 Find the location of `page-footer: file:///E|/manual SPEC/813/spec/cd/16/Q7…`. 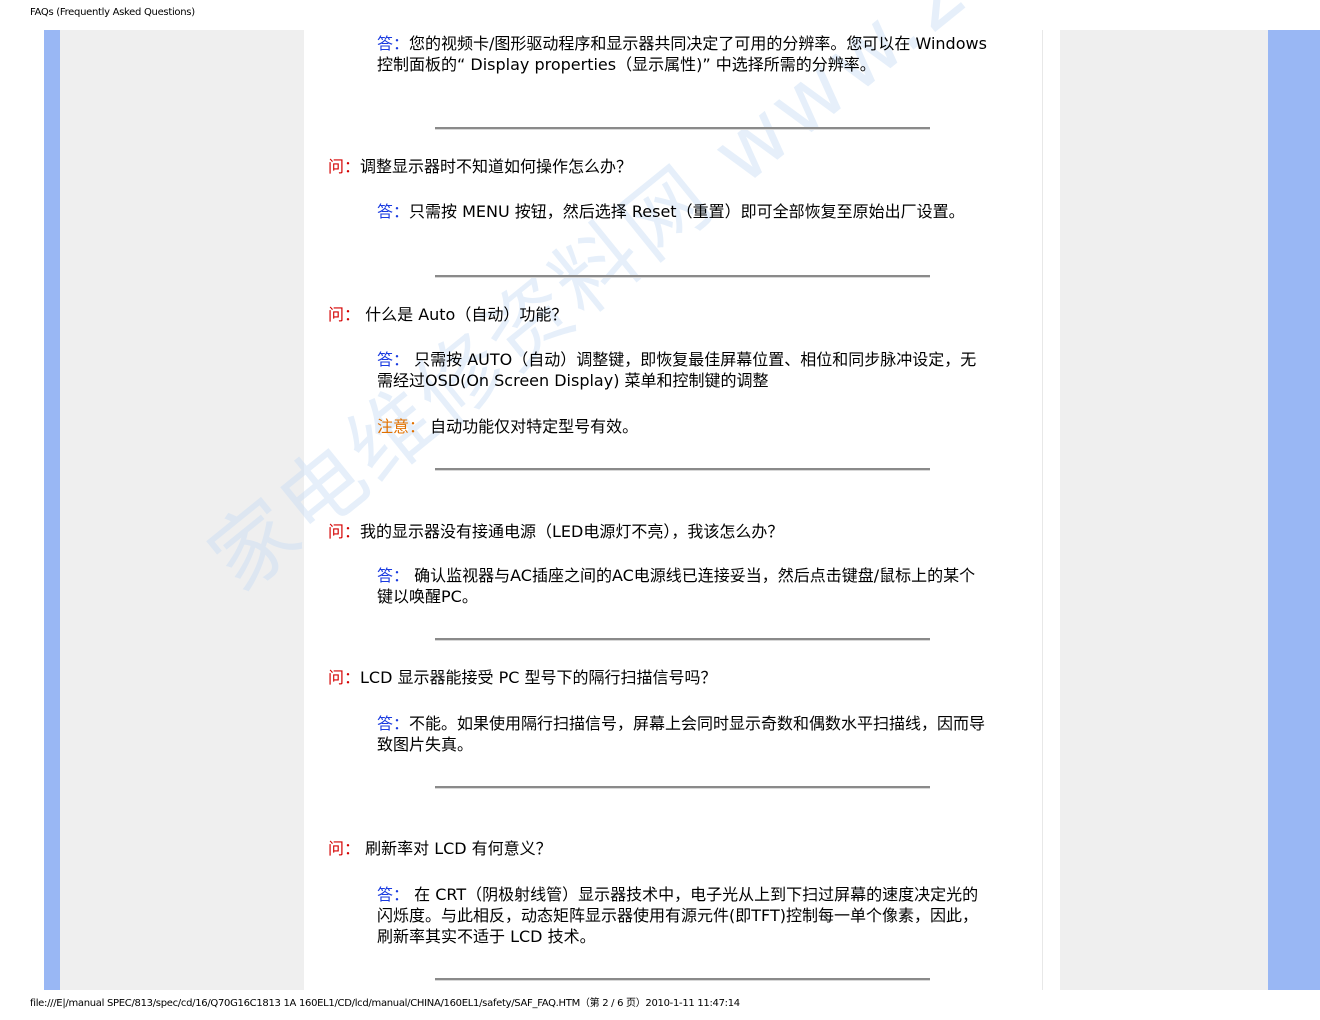

page-footer: file:///E|/manual SPEC/813/spec/cd/16/Q7… is located at coordinates (385, 1003).